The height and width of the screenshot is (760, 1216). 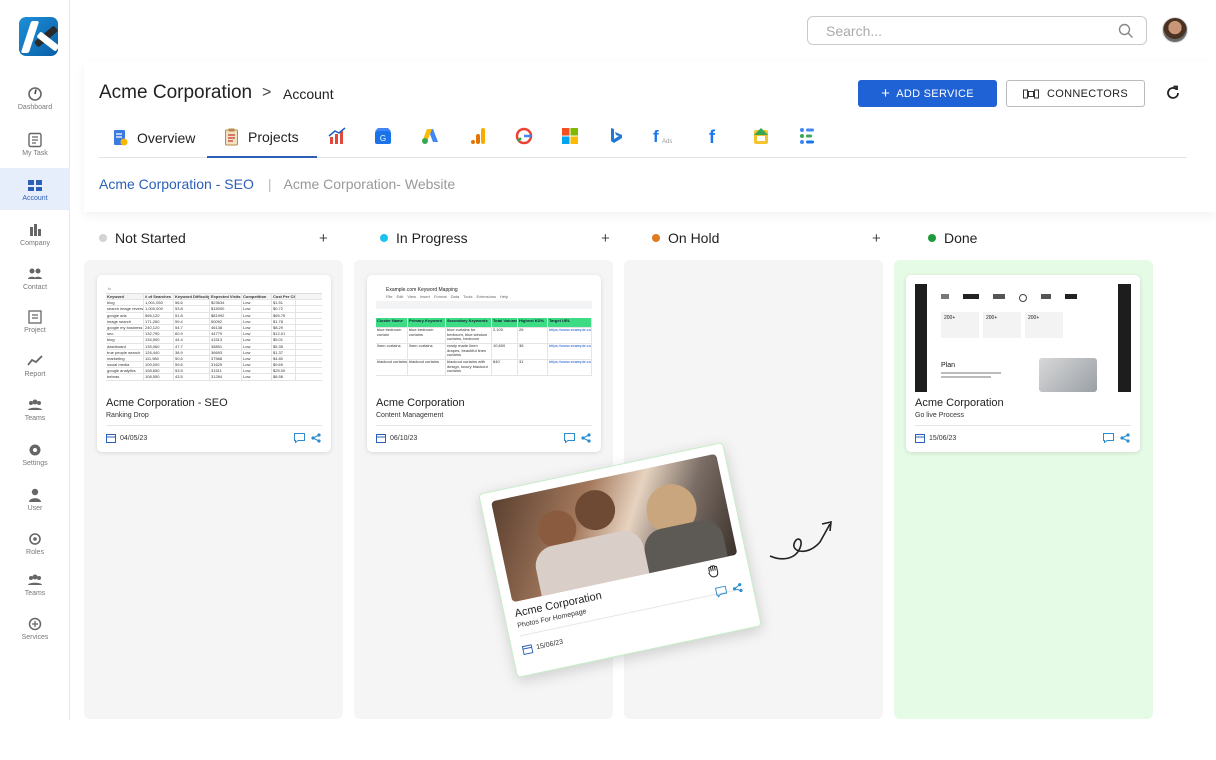 I want to click on sidebar-item-label: Roles, so click(x=35, y=552).